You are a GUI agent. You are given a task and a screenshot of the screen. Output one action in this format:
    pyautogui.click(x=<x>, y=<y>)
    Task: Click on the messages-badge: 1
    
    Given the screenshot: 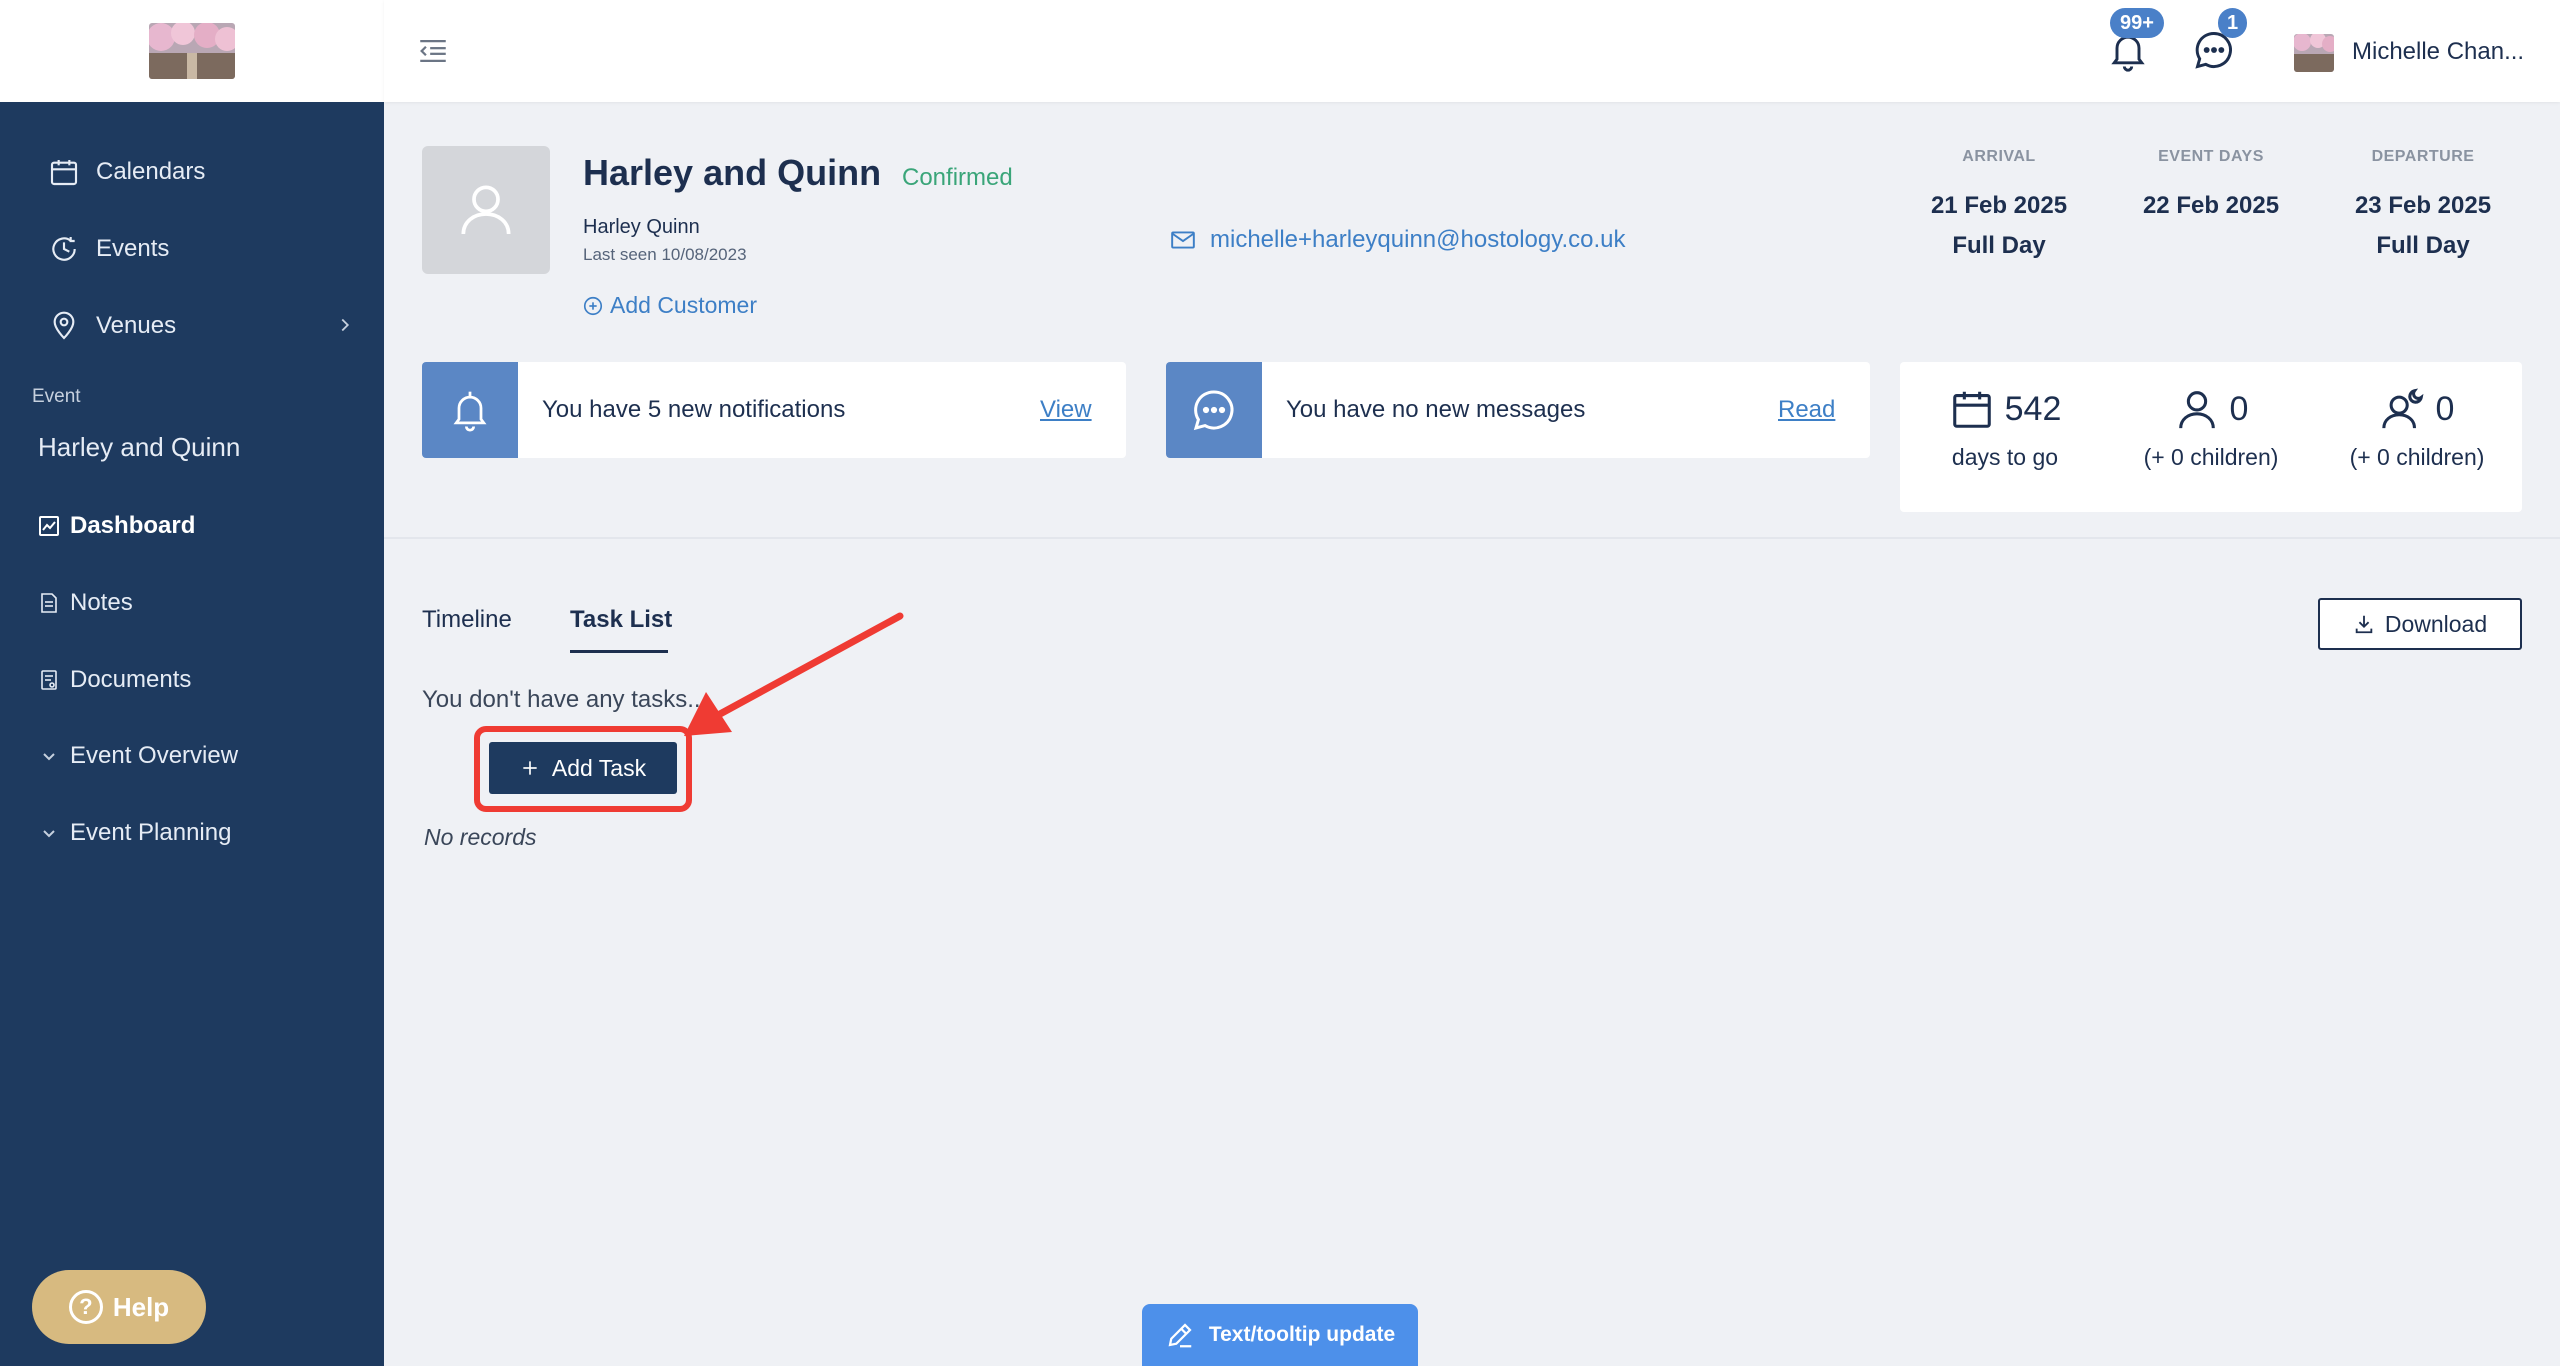 What is the action you would take?
    pyautogui.click(x=2233, y=23)
    